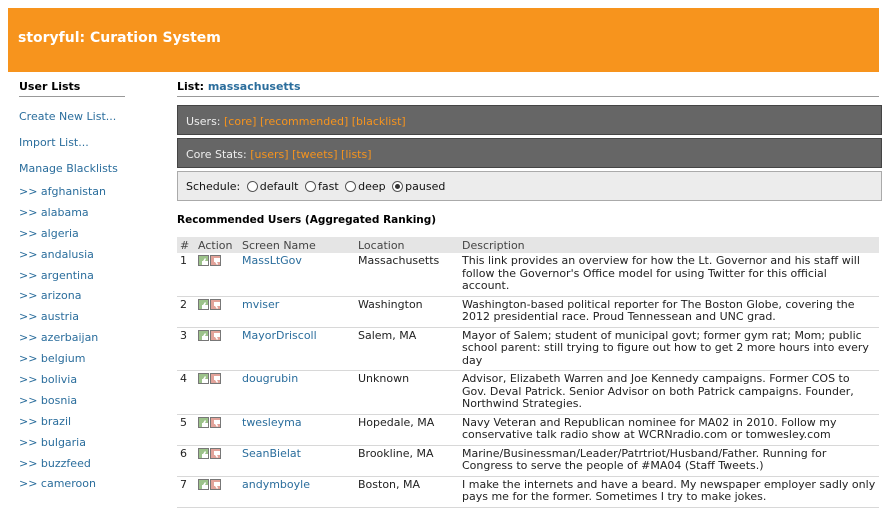 The height and width of the screenshot is (516, 887). I want to click on screen-name-link: MayorDriscoll, so click(279, 335).